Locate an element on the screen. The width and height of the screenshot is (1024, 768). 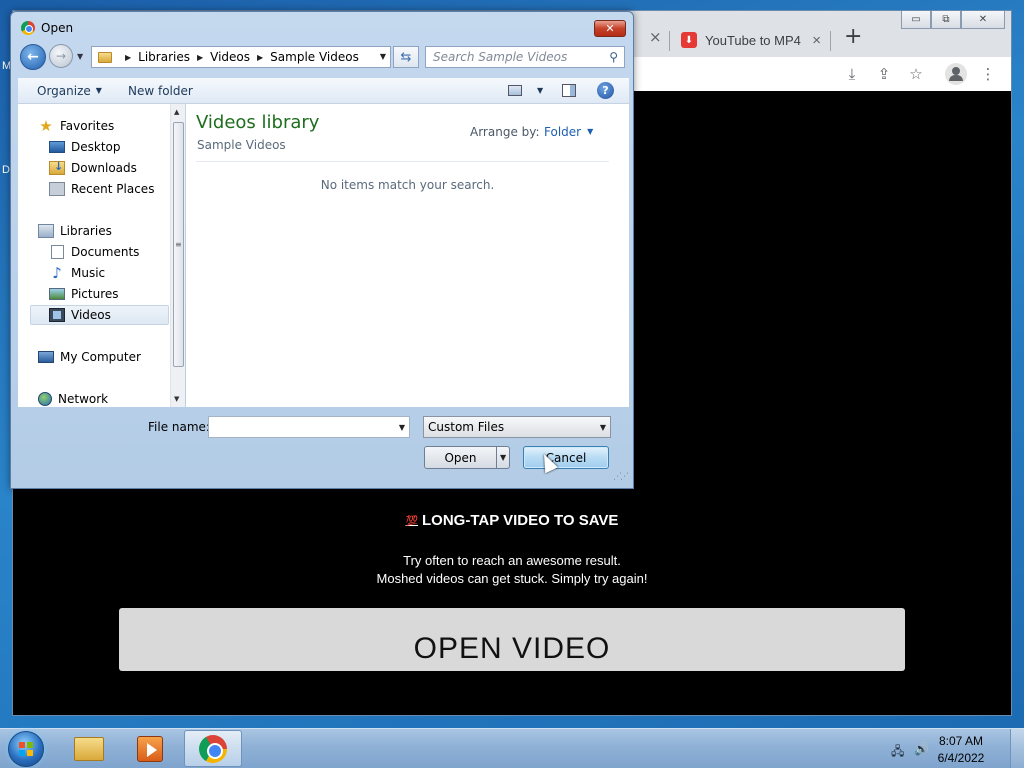
downloads-folder-icon is located at coordinates (57, 167).